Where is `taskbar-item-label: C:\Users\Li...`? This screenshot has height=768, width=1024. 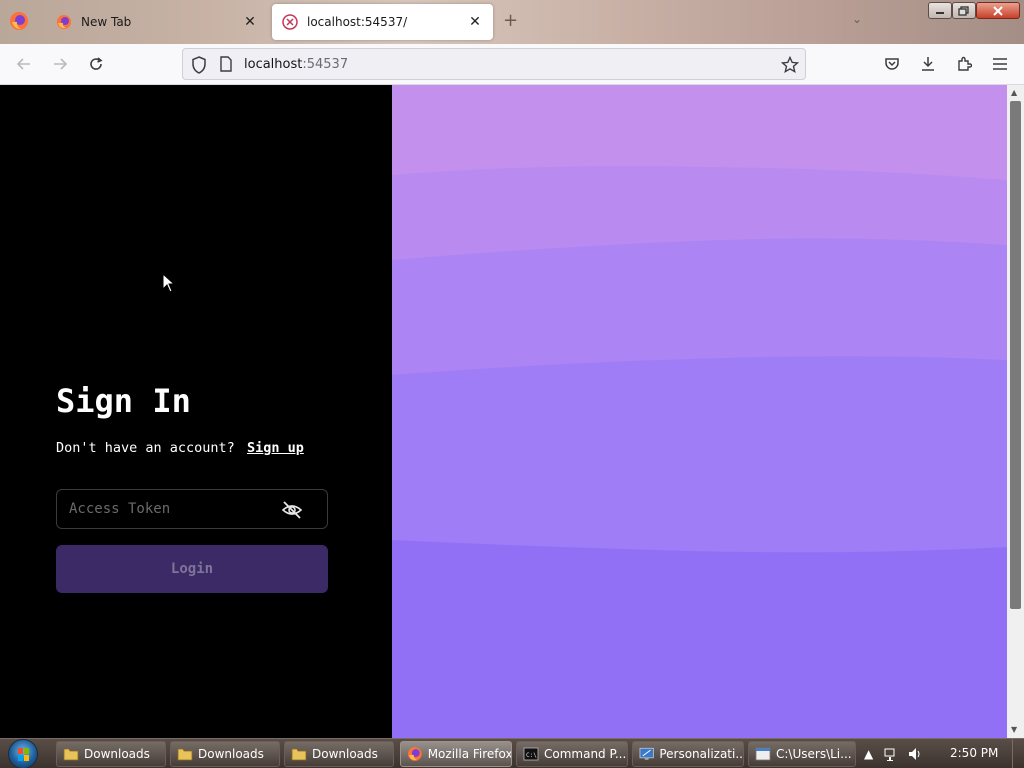 taskbar-item-label: C:\Users\Li... is located at coordinates (814, 754).